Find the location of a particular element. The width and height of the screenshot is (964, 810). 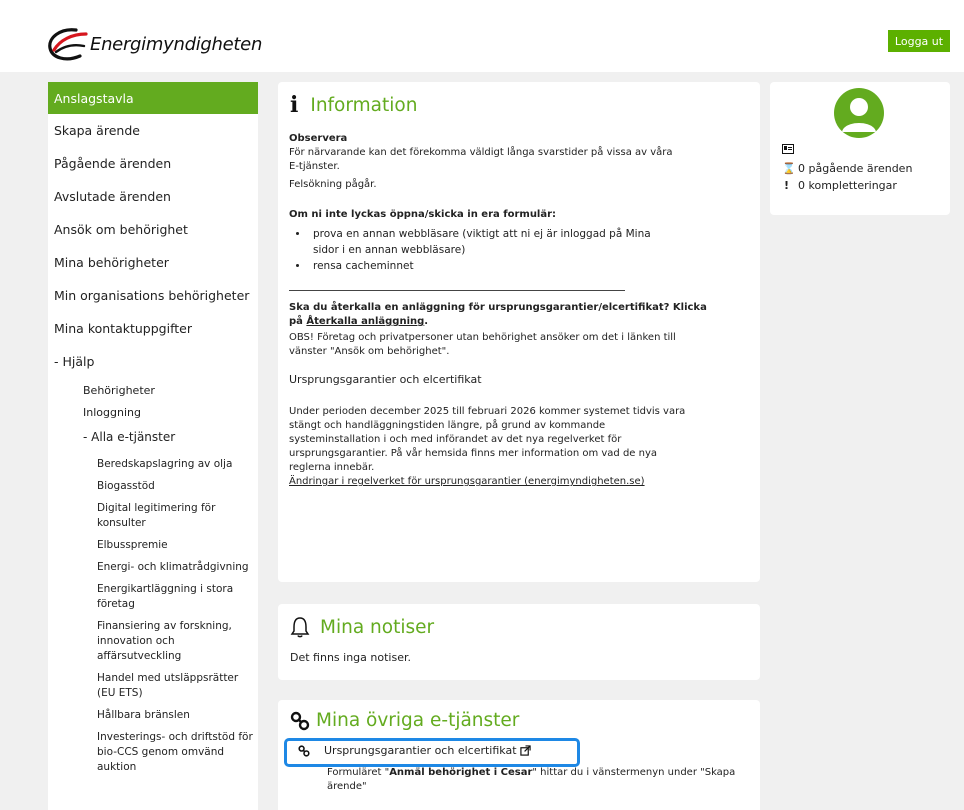

sidebar-item-ansok-behorighet: Ansök om behörighet is located at coordinates (153, 229).